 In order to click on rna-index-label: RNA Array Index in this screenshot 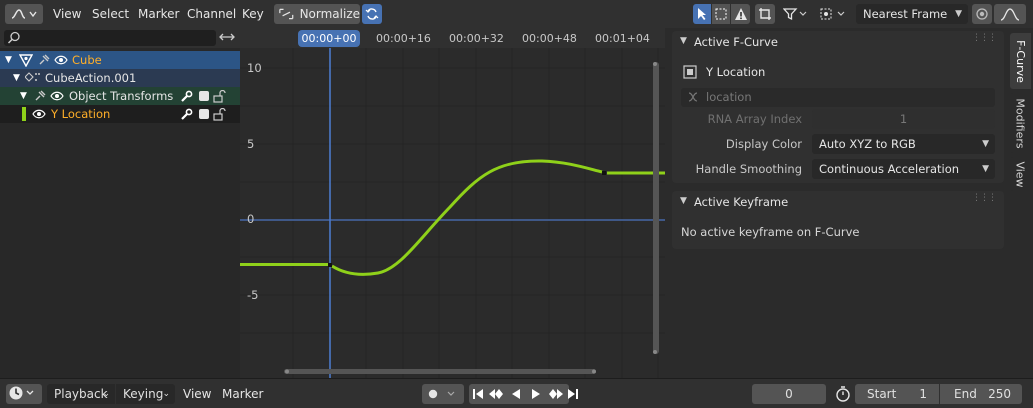, I will do `click(754, 119)`.